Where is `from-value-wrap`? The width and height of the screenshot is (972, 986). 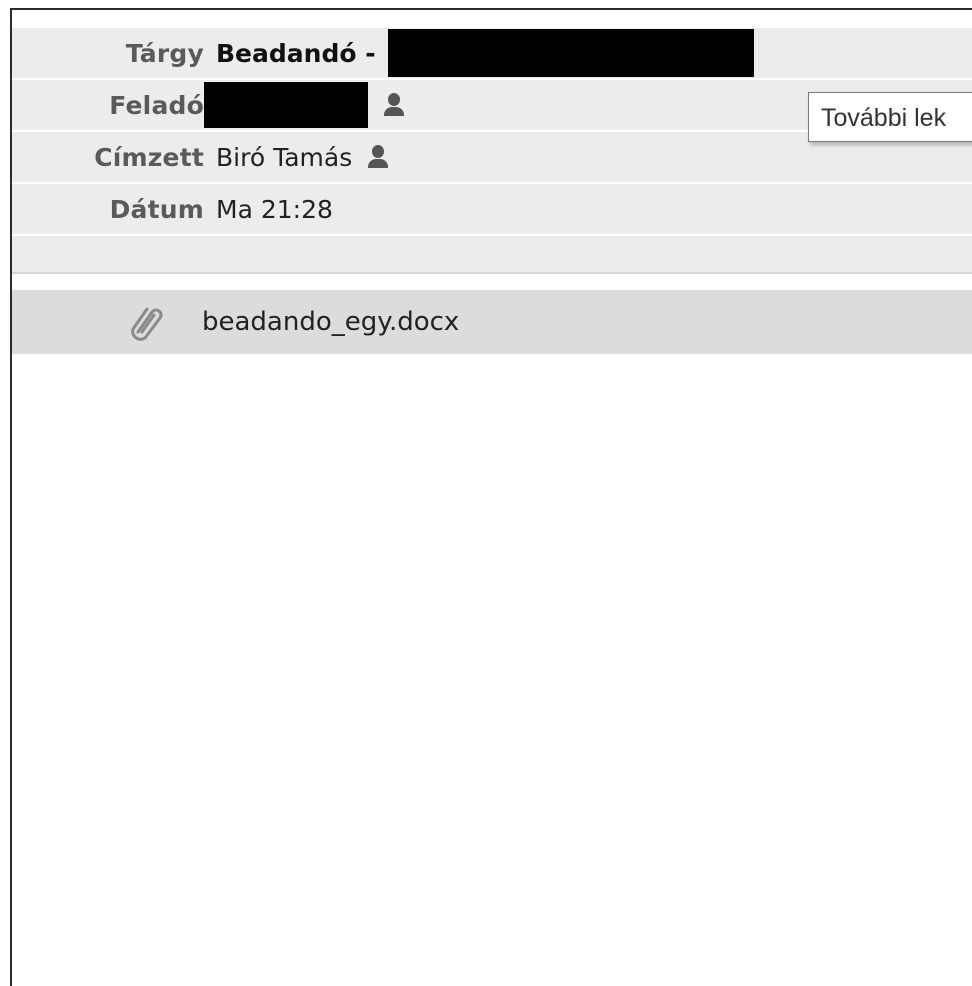 from-value-wrap is located at coordinates (304, 105).